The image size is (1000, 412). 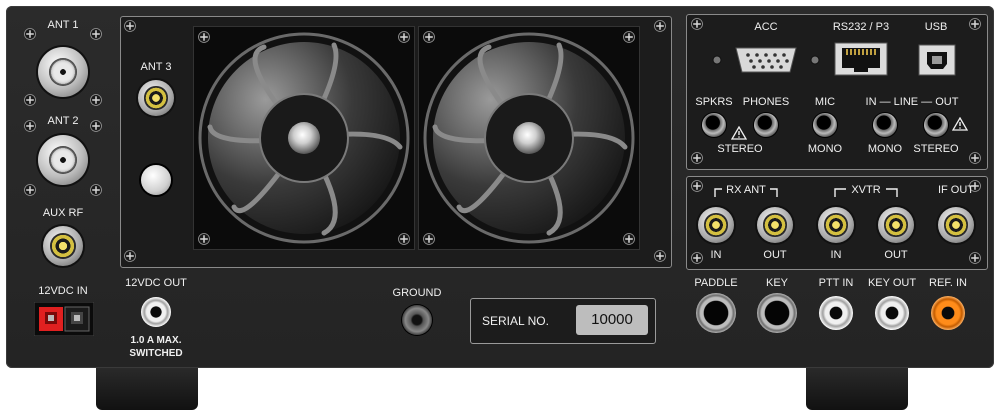 I want to click on ref-in-label: REF. IN, so click(x=948, y=283).